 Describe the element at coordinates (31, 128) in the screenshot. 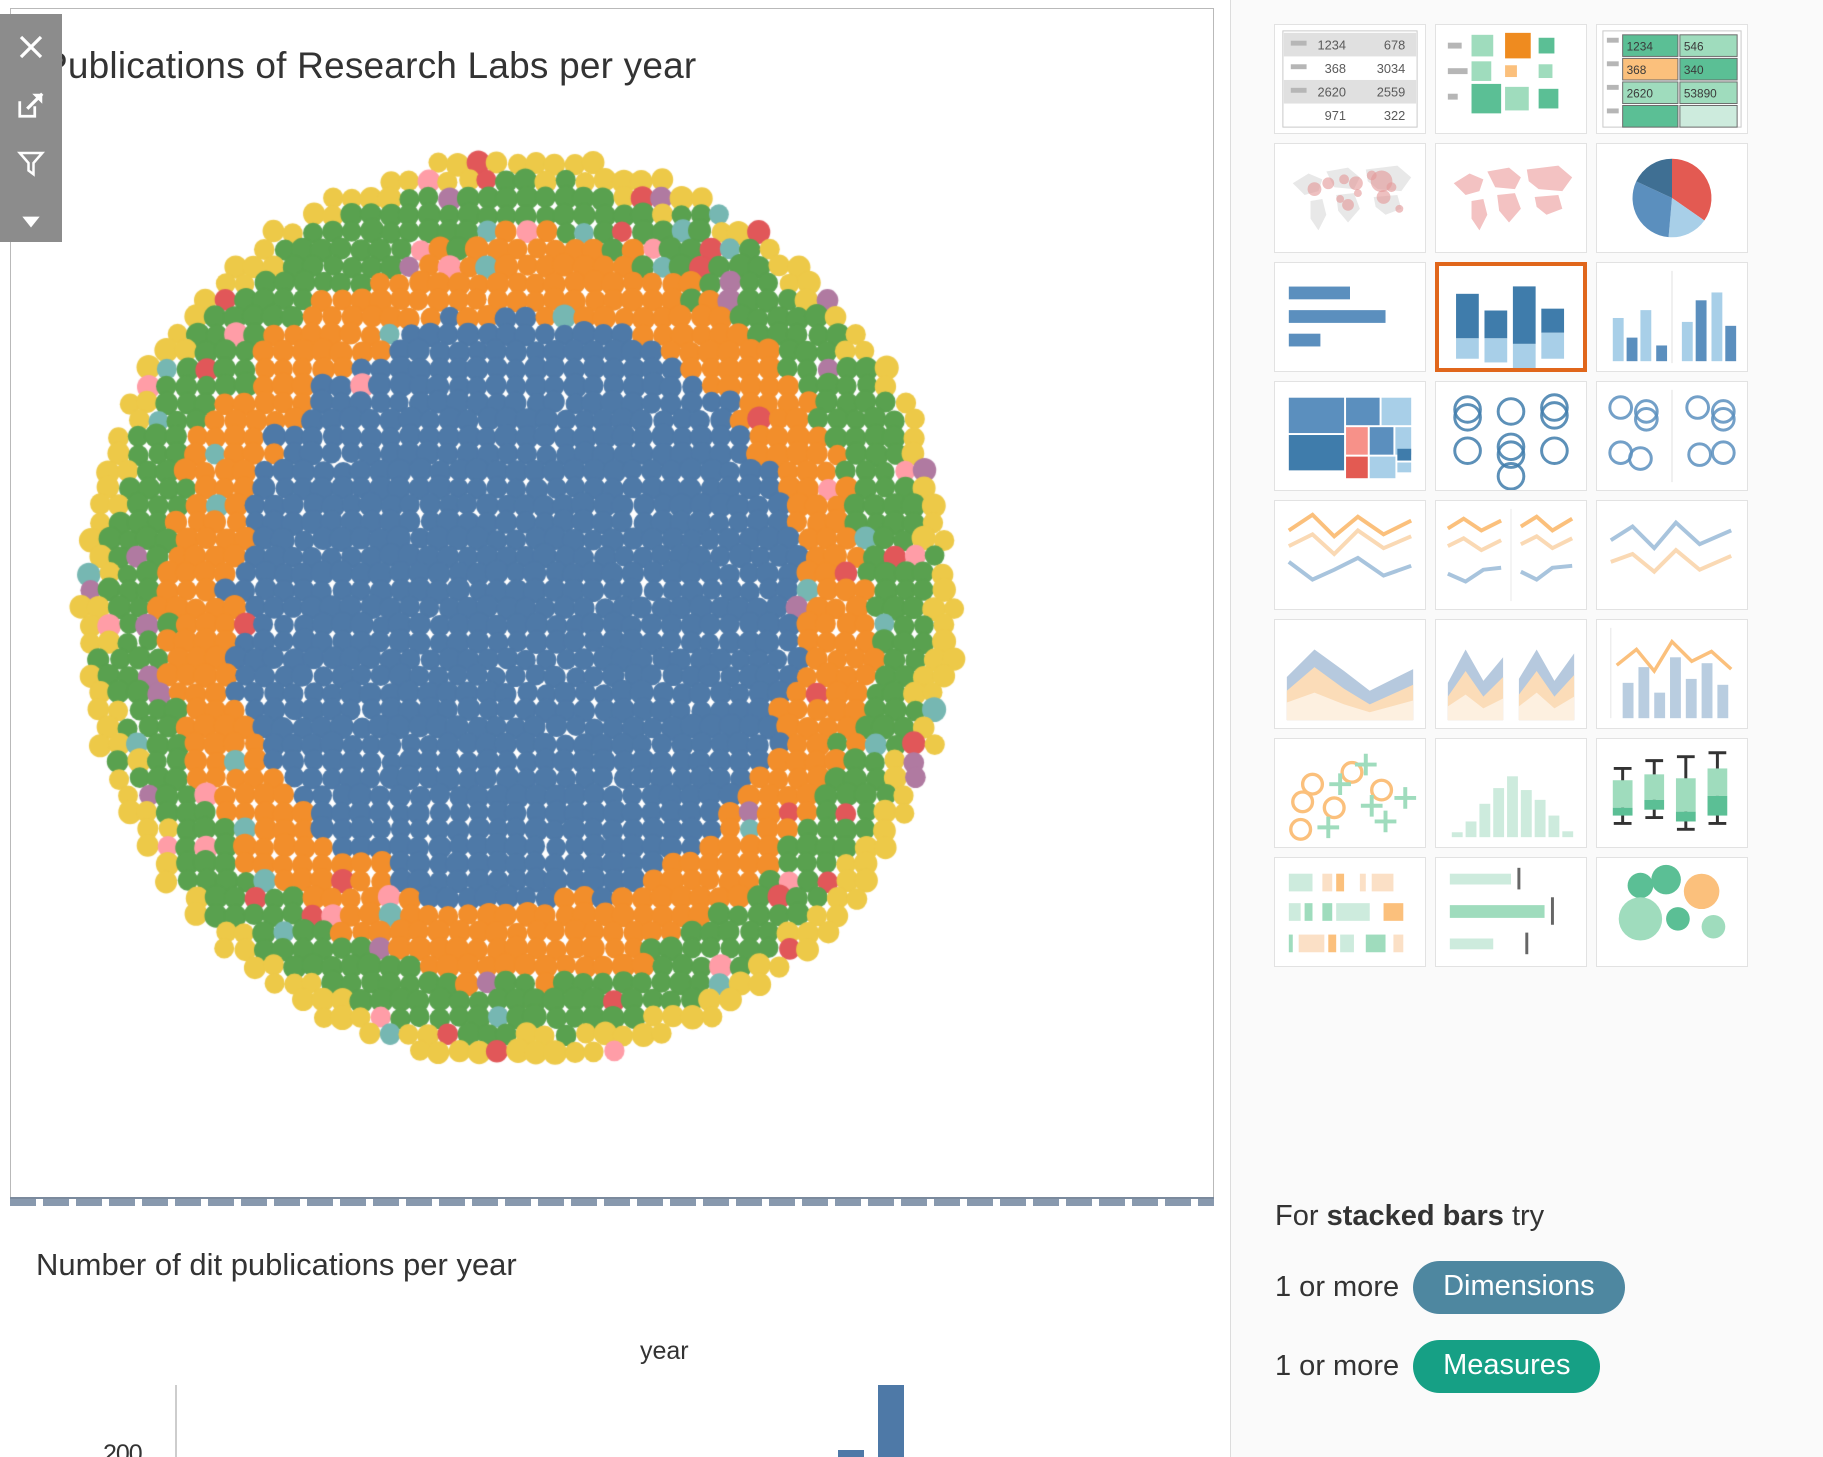

I see `card-toolbar` at that location.